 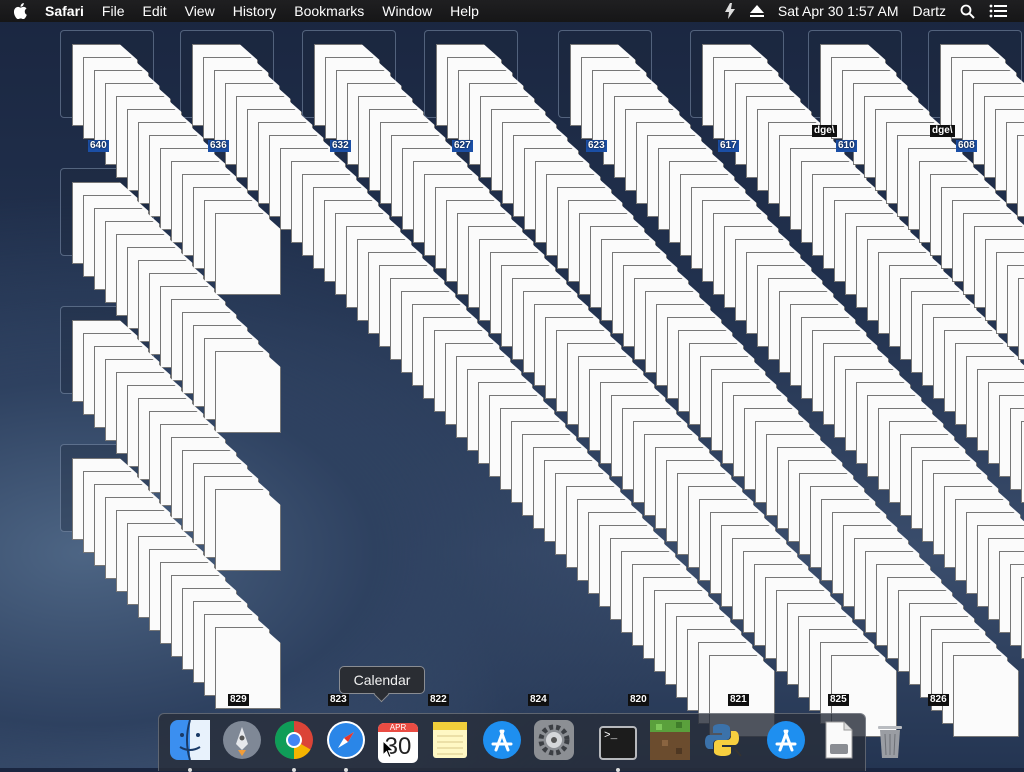 I want to click on launchpad-icon, so click(x=242, y=742).